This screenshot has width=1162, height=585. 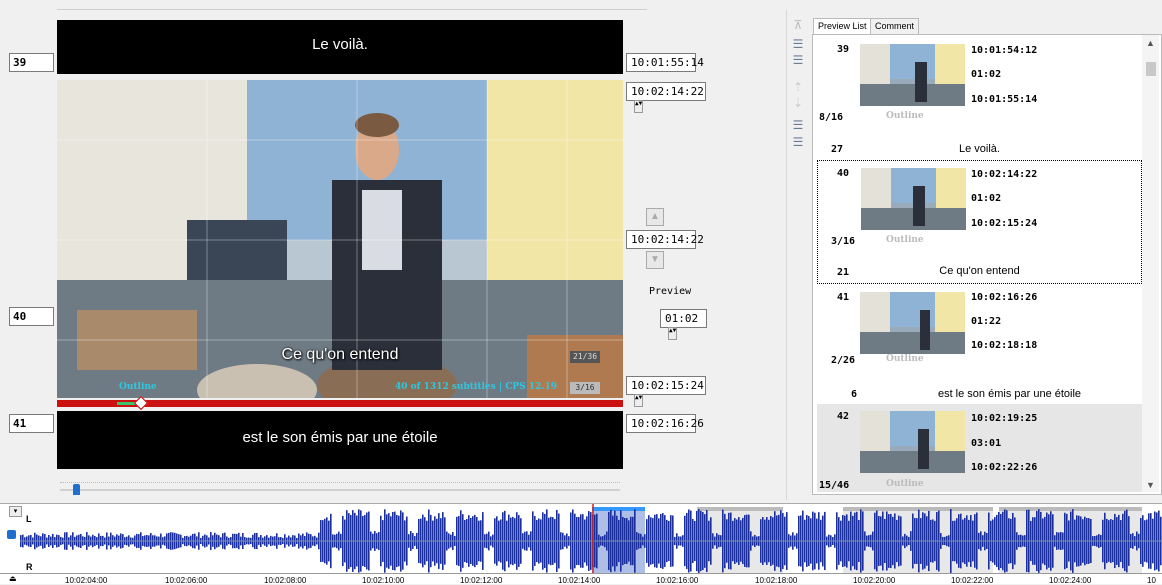 What do you see at coordinates (1150, 263) in the screenshot?
I see `preview-list-scrollbar` at bounding box center [1150, 263].